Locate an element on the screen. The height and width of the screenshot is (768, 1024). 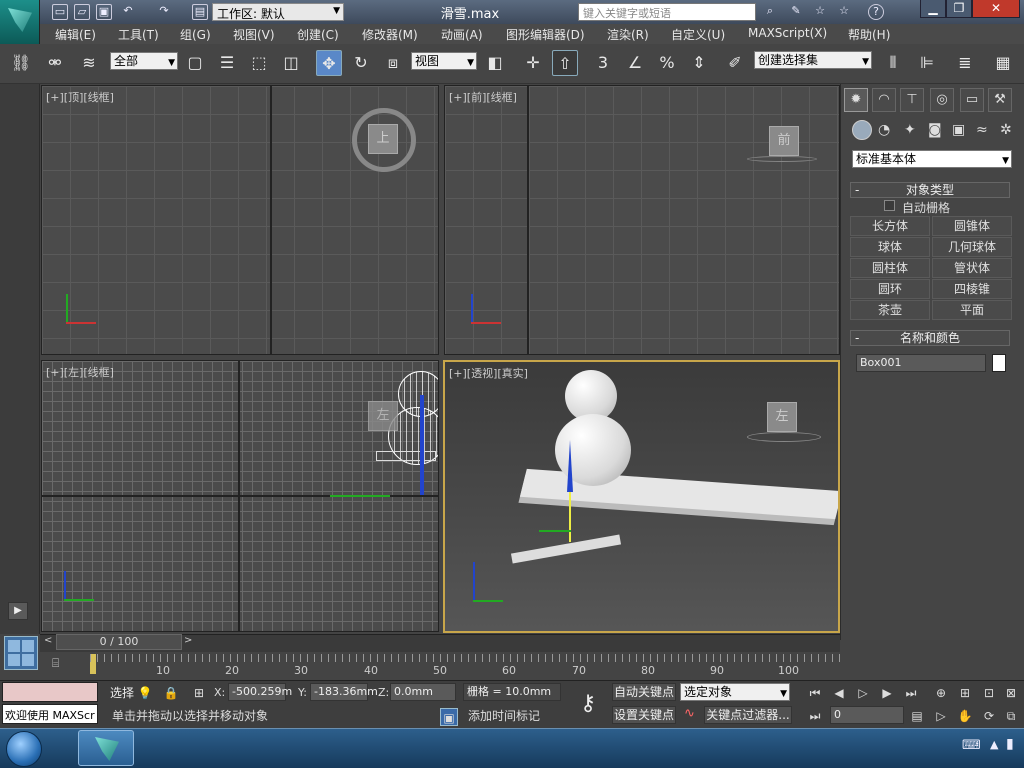
object-type-rollout-header: - 对象类型 is located at coordinates (930, 190).